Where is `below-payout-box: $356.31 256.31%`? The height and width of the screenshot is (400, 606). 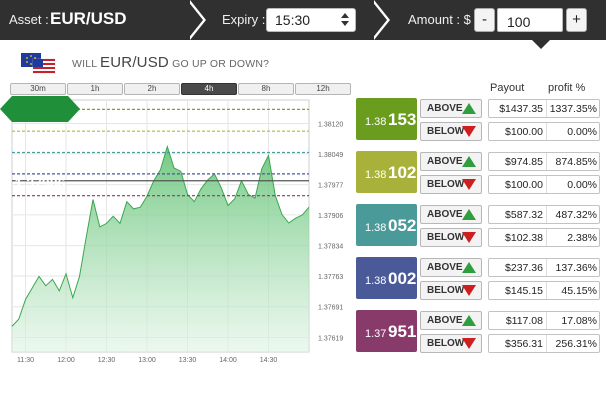
below-payout-box: $356.31 256.31% is located at coordinates (544, 343).